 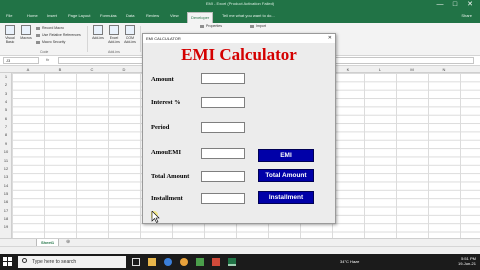 I want to click on tab-review: Review, so click(x=152, y=15).